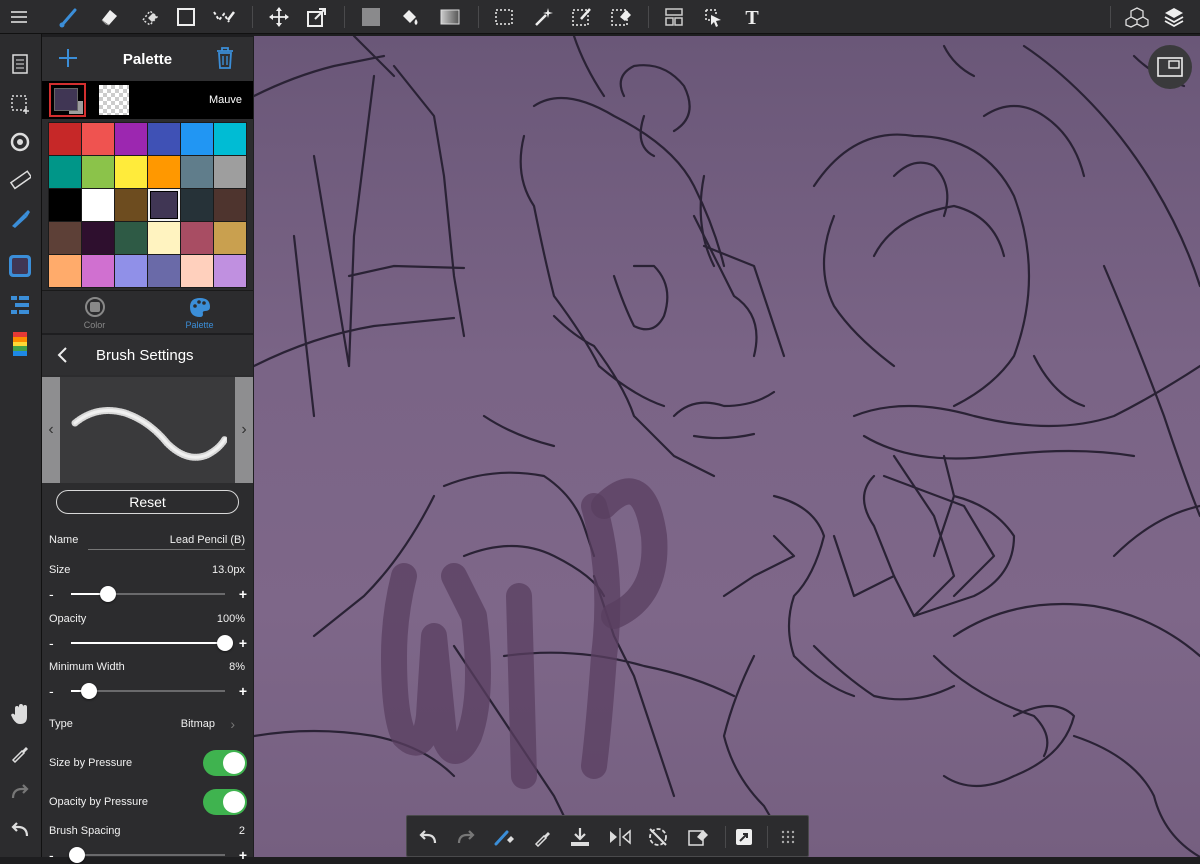 Image resolution: width=1200 pixels, height=864 pixels. Describe the element at coordinates (94, 313) in the screenshot. I see `tab-color: Color` at that location.